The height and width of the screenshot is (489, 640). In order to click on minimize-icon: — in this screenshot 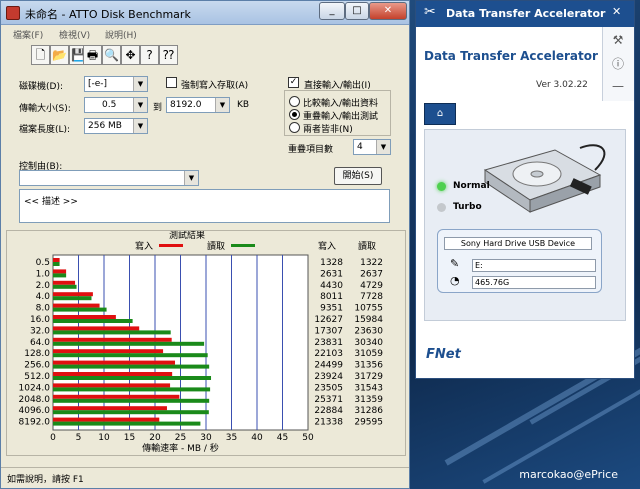, I will do `click(618, 86)`.